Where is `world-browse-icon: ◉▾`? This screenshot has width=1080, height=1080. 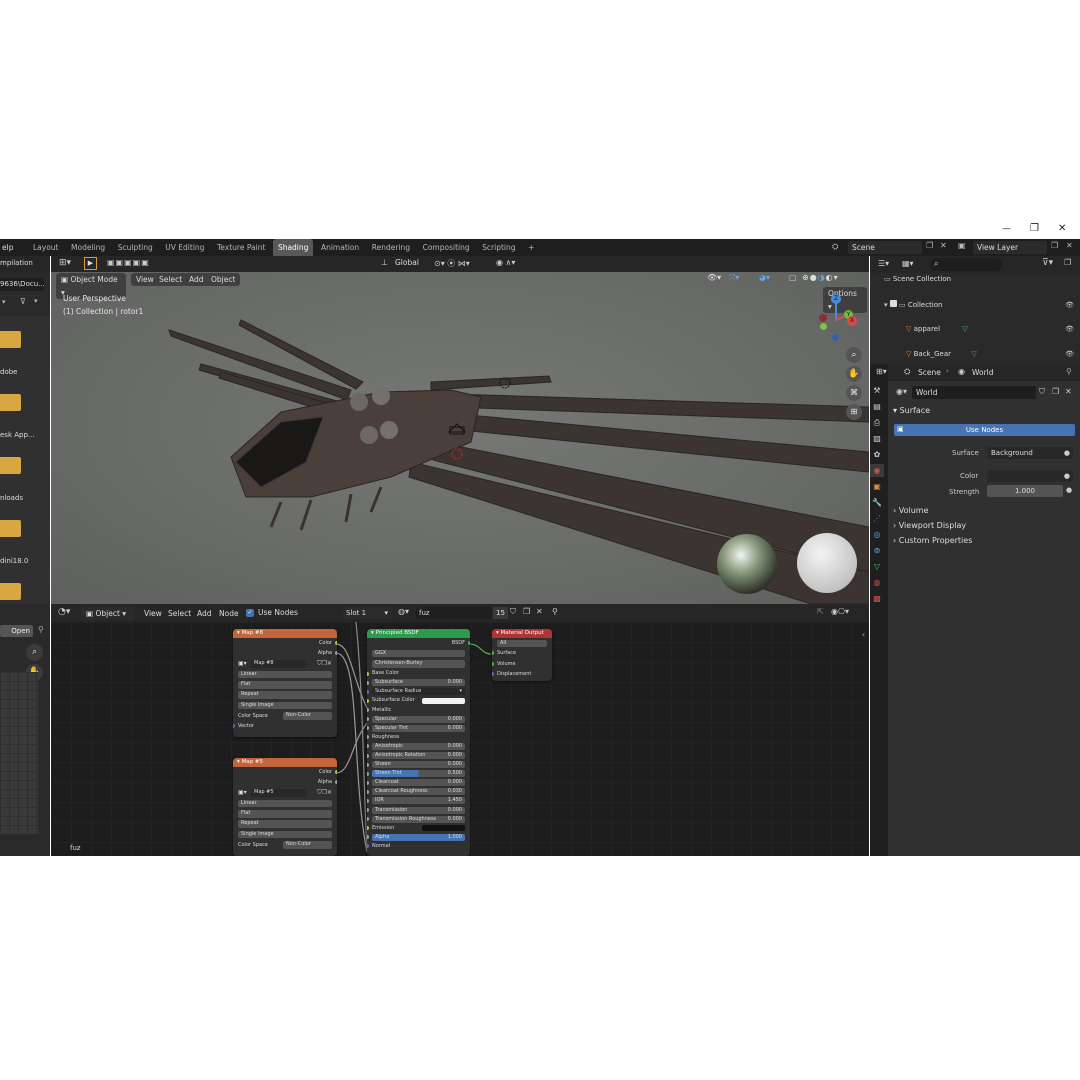
world-browse-icon: ◉▾ is located at coordinates (901, 391).